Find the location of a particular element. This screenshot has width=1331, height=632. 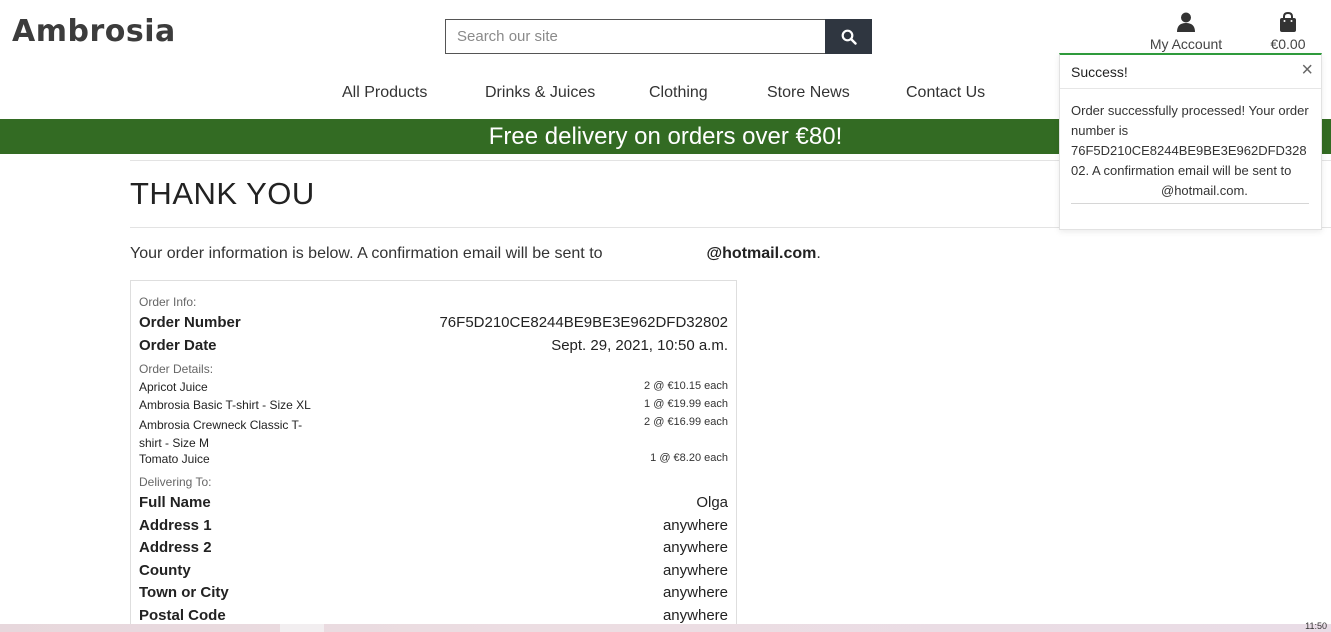

search-form is located at coordinates (658, 36).